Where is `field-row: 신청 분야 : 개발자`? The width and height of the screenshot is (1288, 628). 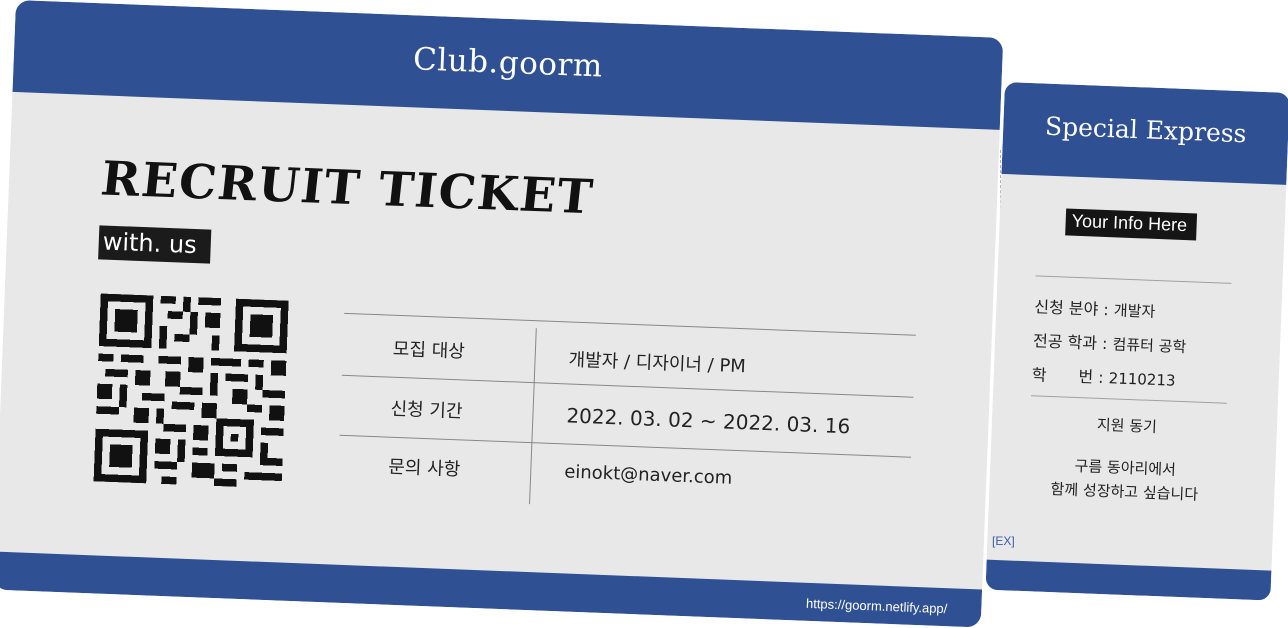 field-row: 신청 분야 : 개발자 is located at coordinates (1095, 307).